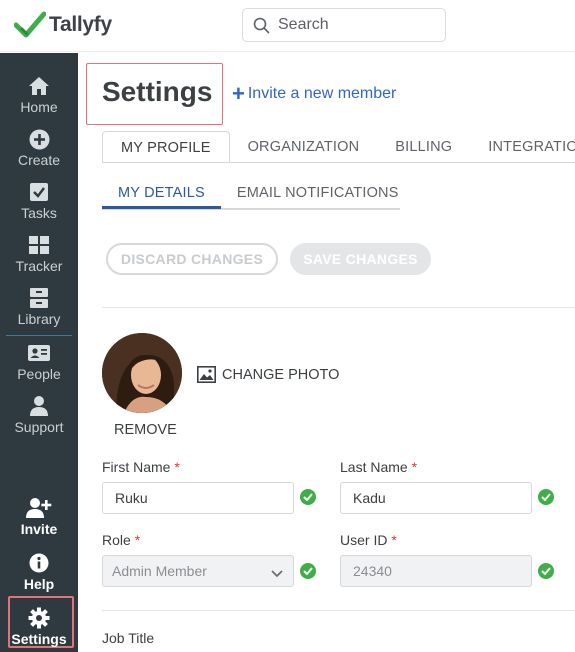  What do you see at coordinates (436, 498) in the screenshot?
I see `last-name-field: Kadu` at bounding box center [436, 498].